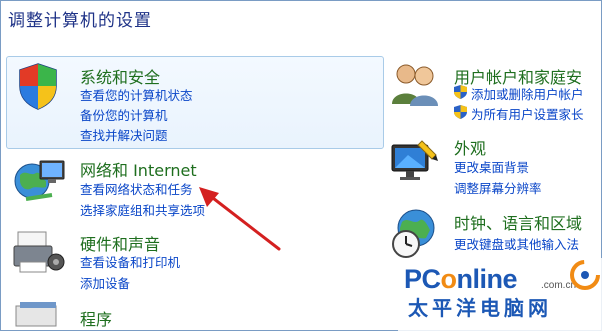  What do you see at coordinates (136, 94) in the screenshot?
I see `link-view-computer-status: 查看您的计算机状态` at bounding box center [136, 94].